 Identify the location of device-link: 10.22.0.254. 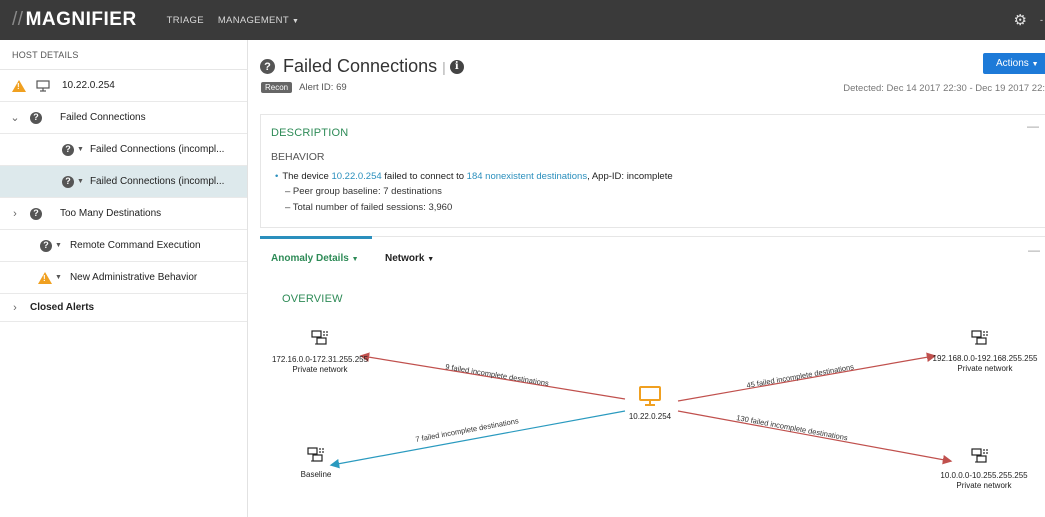
(356, 176).